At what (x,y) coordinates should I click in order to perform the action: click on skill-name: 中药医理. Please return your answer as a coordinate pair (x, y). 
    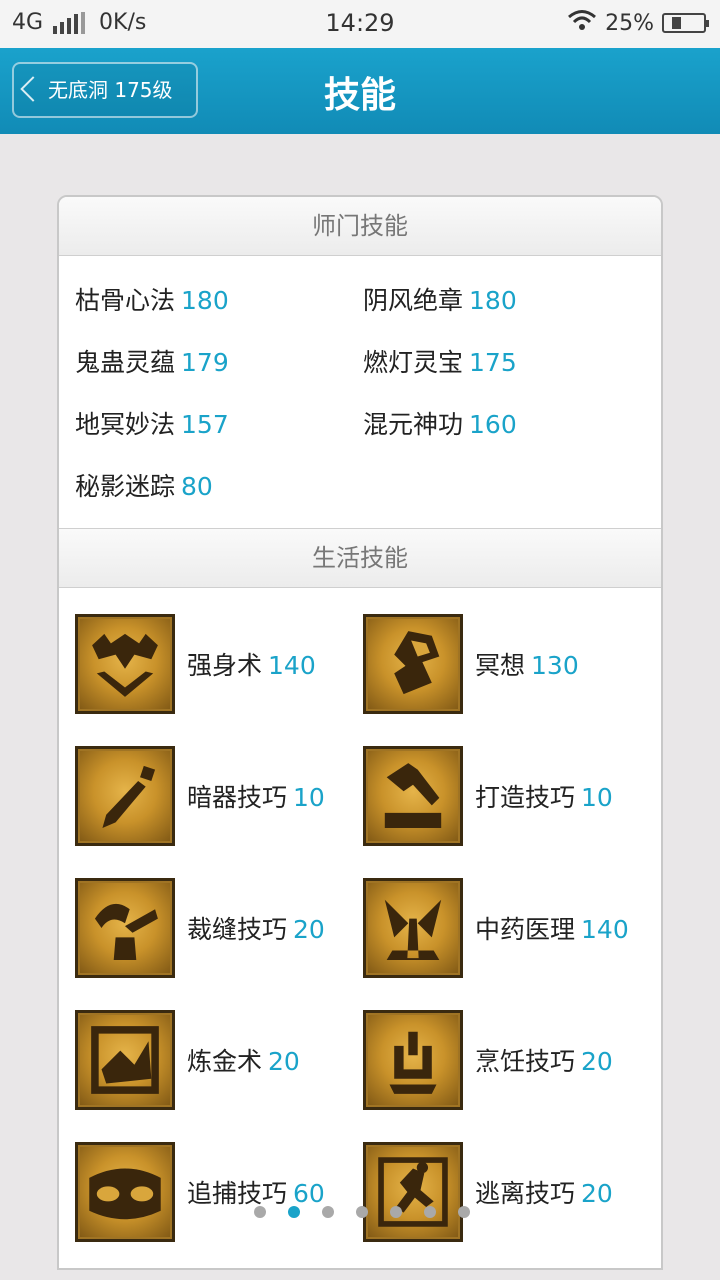
    Looking at the image, I should click on (525, 929).